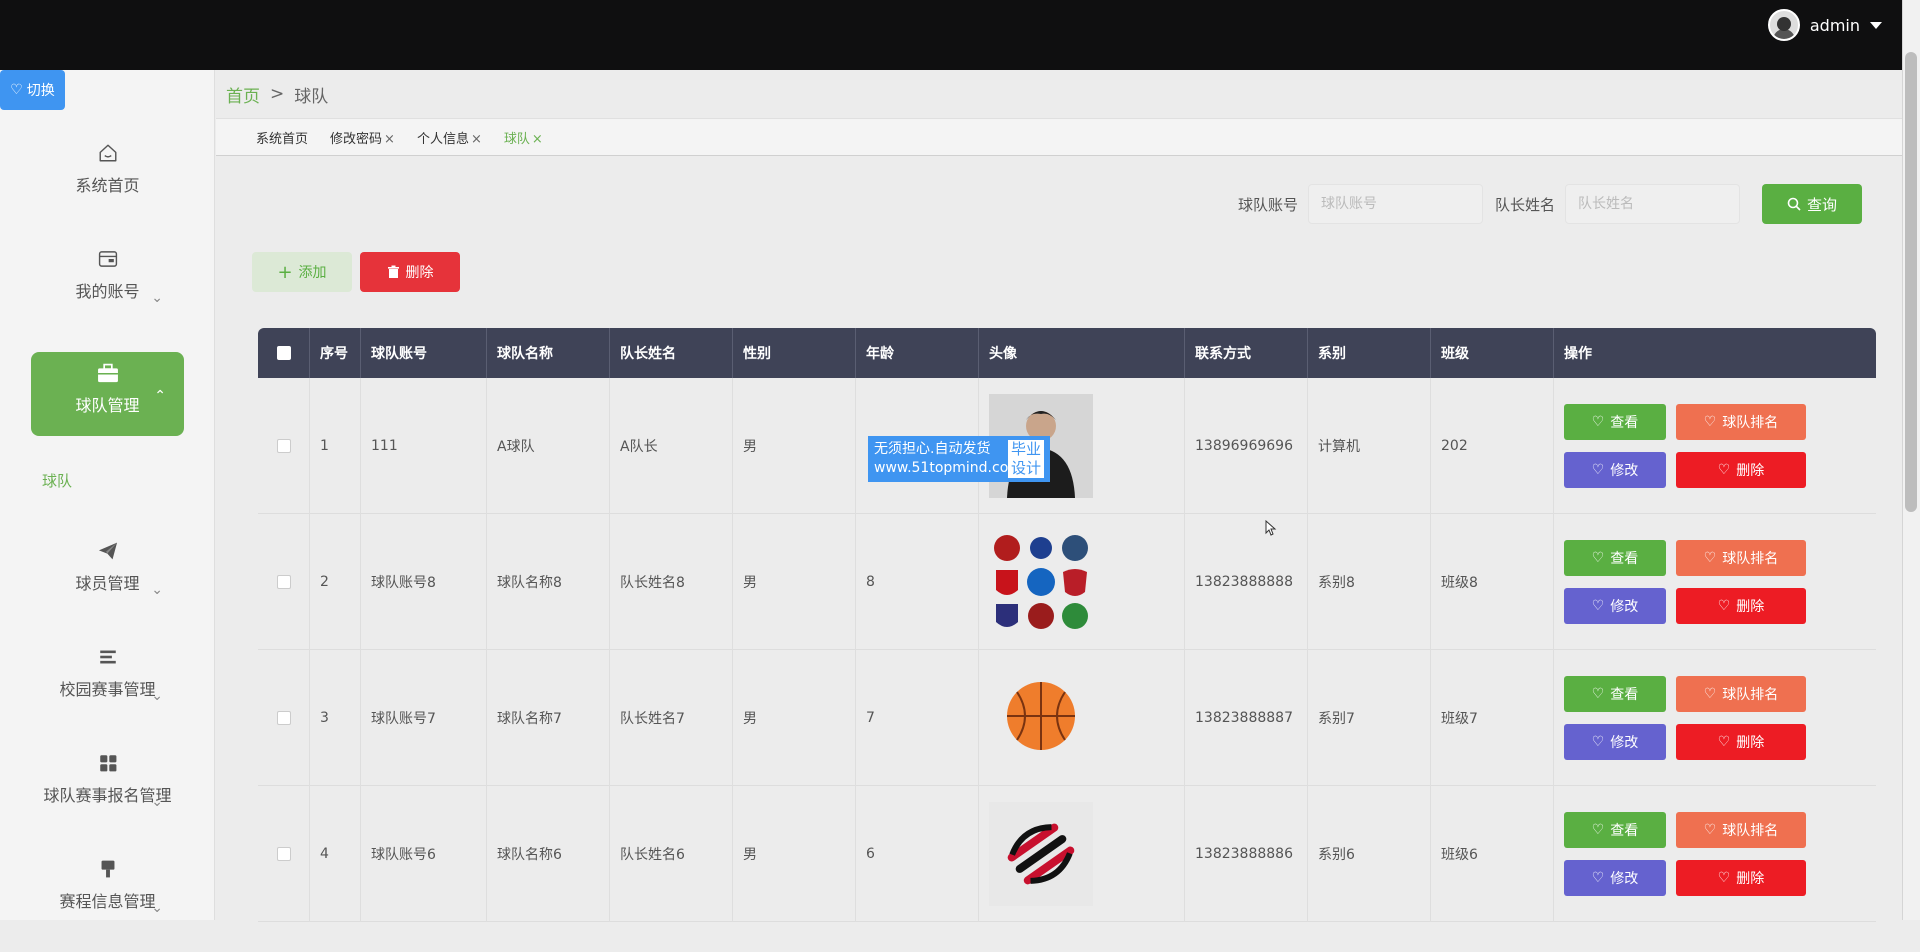 Image resolution: width=1920 pixels, height=952 pixels. What do you see at coordinates (335, 446) in the screenshot?
I see `cell-no: 1` at bounding box center [335, 446].